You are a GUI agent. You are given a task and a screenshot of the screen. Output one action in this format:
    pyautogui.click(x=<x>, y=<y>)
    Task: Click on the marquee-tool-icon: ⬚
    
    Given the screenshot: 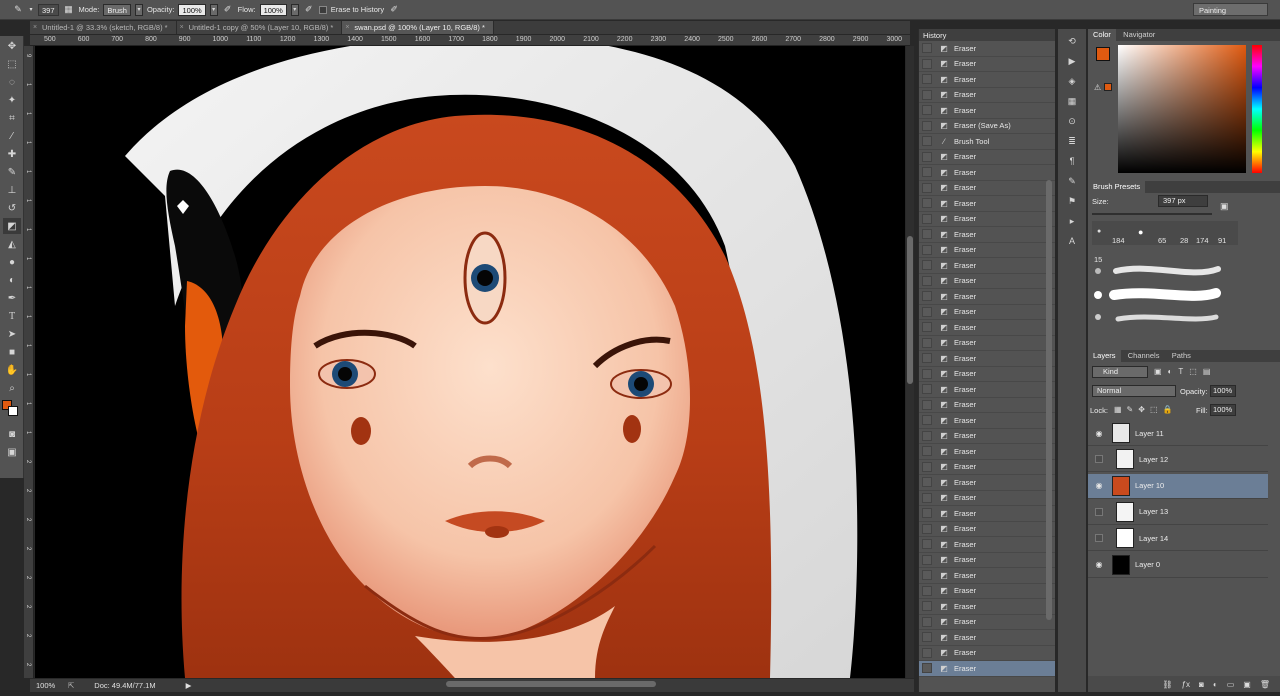 What is the action you would take?
    pyautogui.click(x=12, y=64)
    